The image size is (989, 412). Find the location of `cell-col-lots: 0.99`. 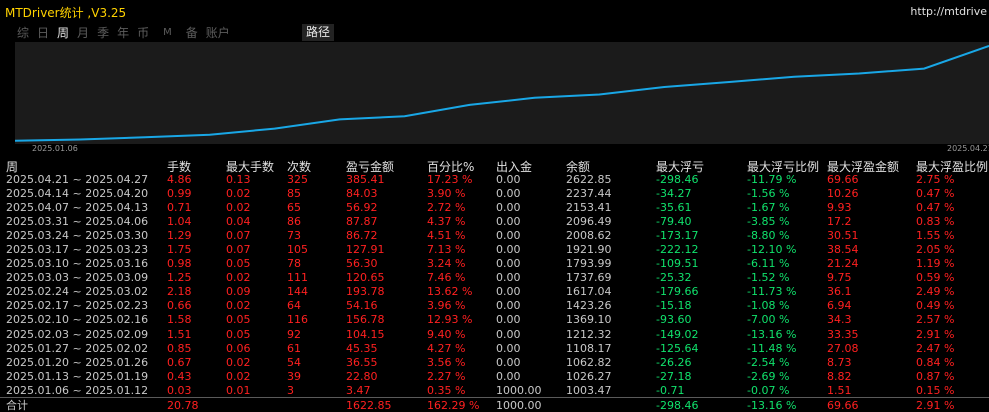

cell-col-lots: 0.99 is located at coordinates (179, 194).